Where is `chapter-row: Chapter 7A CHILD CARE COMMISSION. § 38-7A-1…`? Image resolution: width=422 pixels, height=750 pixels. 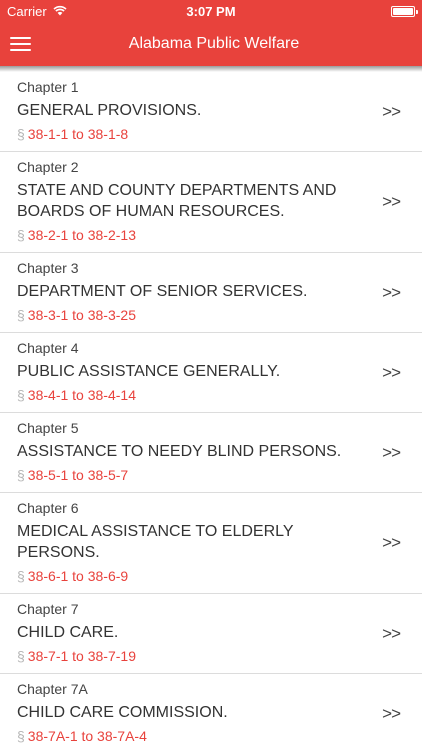 chapter-row: Chapter 7A CHILD CARE COMMISSION. § 38-7A-1… is located at coordinates (211, 712).